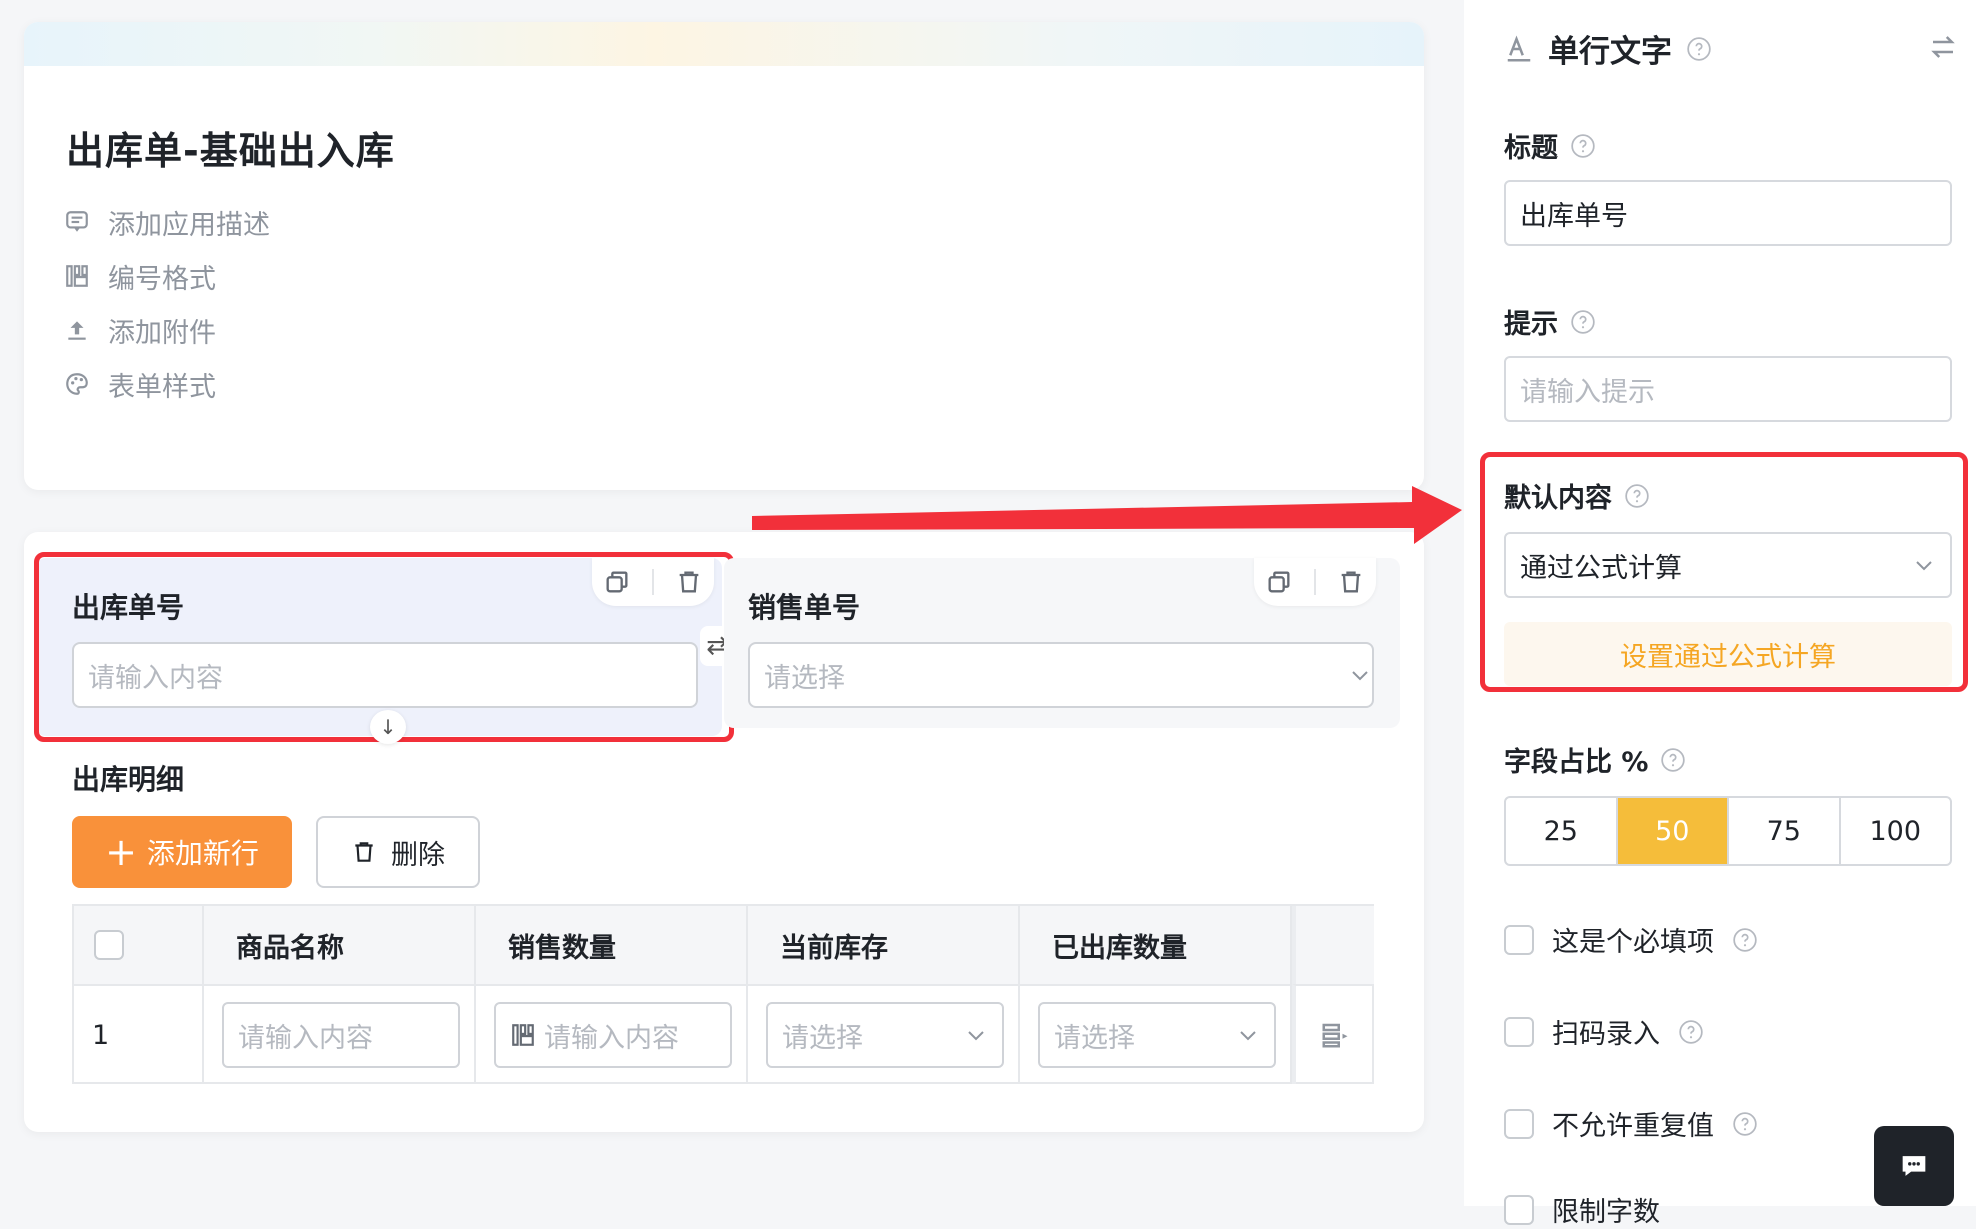  Describe the element at coordinates (1576, 762) in the screenshot. I see `ratio-label-text: 字段占比 %` at that location.